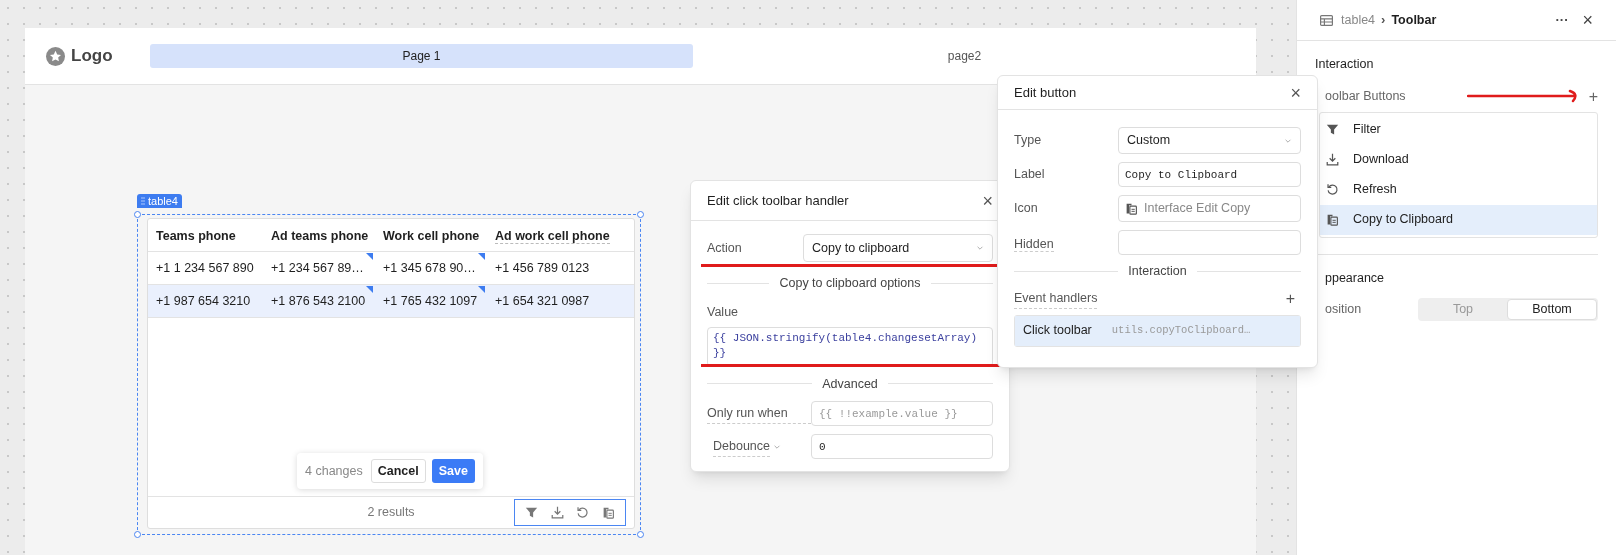 The height and width of the screenshot is (555, 1616). I want to click on component-badge: table4, so click(159, 201).